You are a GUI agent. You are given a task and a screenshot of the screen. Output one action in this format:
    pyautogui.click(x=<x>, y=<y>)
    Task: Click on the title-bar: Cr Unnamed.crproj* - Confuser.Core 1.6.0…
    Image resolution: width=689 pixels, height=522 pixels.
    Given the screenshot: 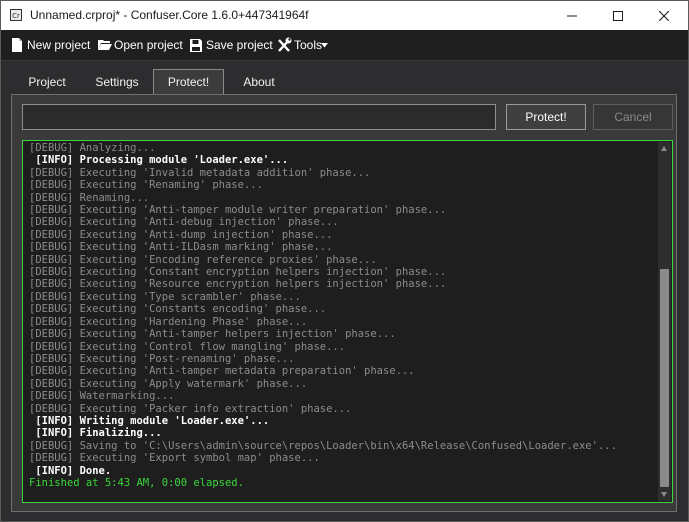 What is the action you would take?
    pyautogui.click(x=344, y=15)
    